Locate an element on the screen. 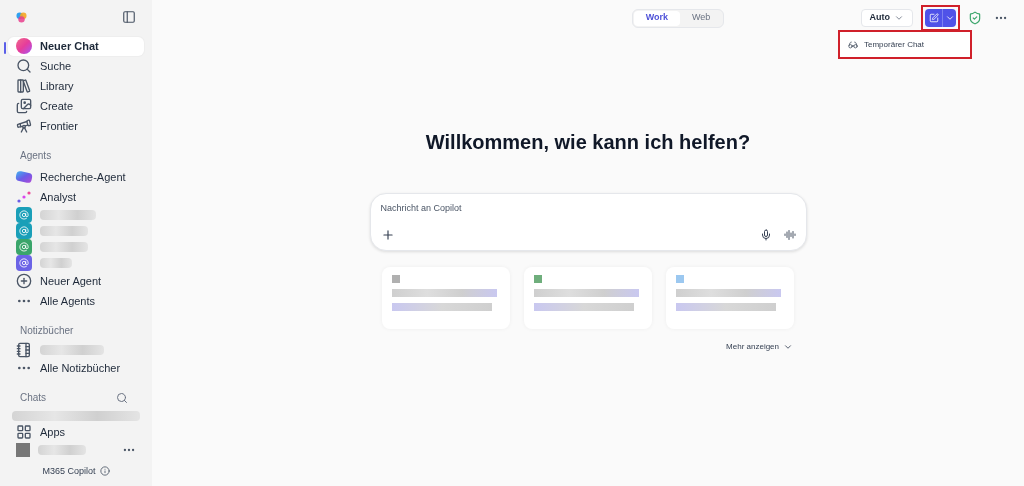 This screenshot has width=1024, height=486. sidebar-toggle-icon is located at coordinates (129, 17).